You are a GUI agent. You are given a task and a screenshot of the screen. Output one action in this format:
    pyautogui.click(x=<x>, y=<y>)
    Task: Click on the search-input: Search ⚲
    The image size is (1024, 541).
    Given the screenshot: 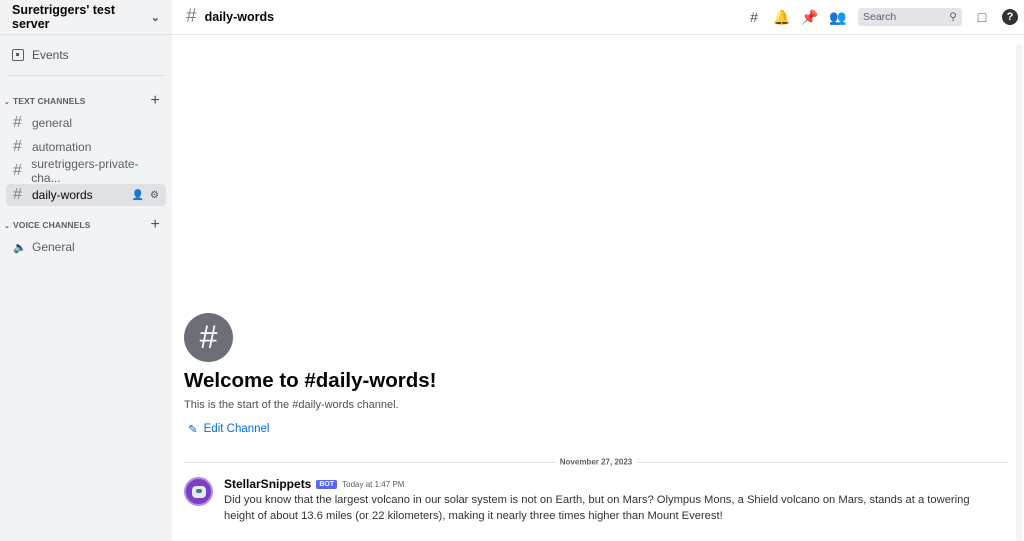 What is the action you would take?
    pyautogui.click(x=910, y=17)
    